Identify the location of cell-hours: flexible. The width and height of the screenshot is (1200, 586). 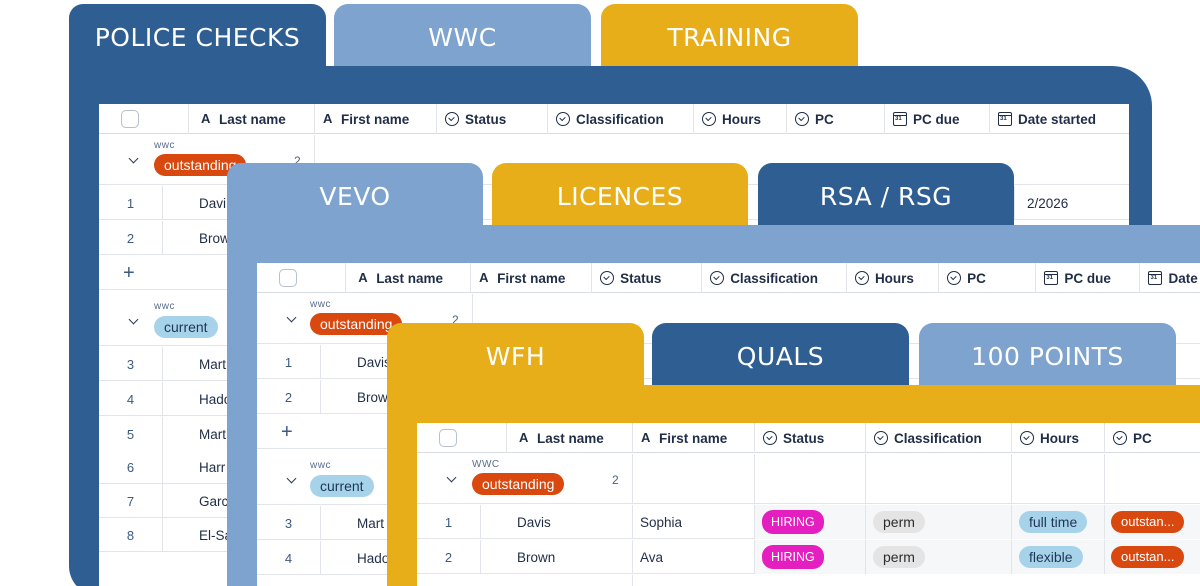
(1058, 557).